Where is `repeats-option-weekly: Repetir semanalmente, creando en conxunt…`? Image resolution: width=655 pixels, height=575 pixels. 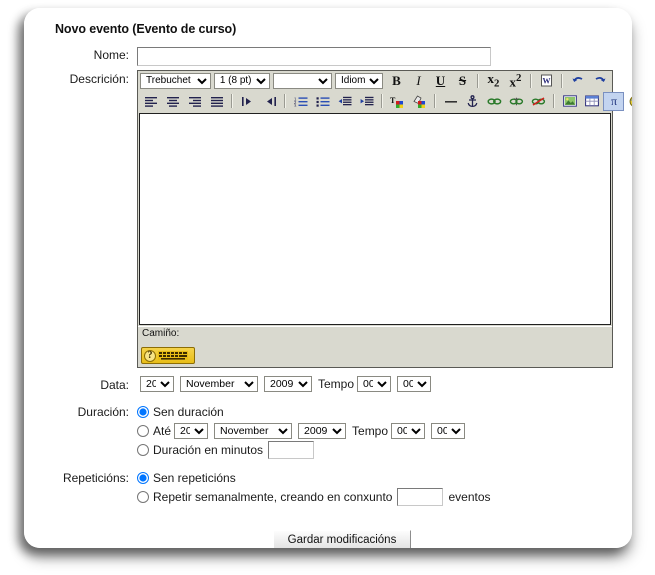
repeats-option-weekly: Repetir semanalmente, creando en conxunt… is located at coordinates (378, 497).